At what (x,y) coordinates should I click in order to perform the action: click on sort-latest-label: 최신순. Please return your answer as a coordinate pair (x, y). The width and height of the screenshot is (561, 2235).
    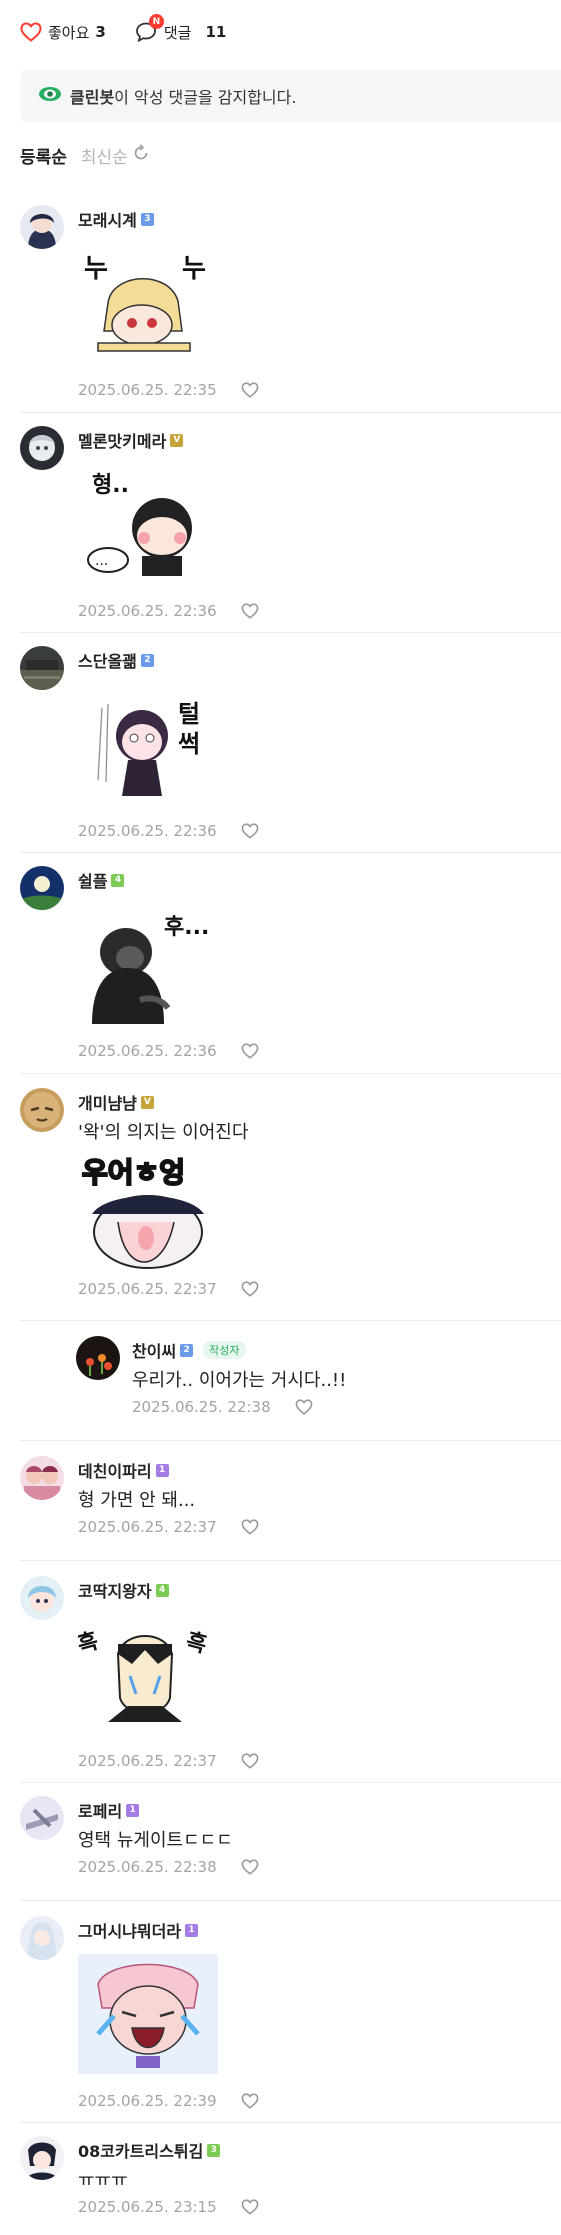
    Looking at the image, I should click on (104, 158).